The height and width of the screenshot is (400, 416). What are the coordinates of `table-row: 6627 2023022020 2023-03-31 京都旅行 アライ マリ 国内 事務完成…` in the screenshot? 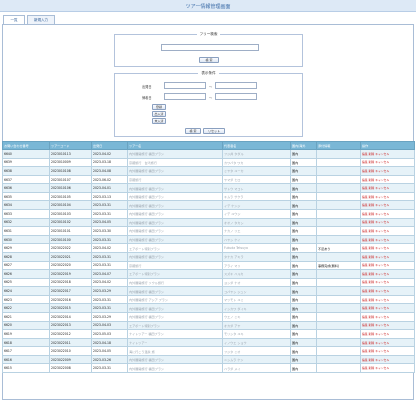 It's located at (208, 265).